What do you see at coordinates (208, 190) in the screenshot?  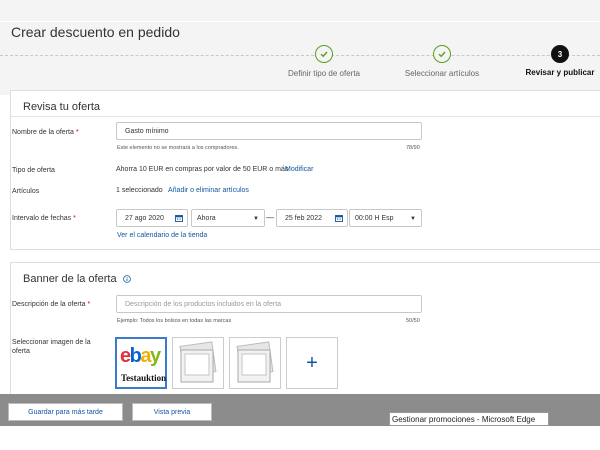 I see `add-remove-items-link: Añadir o eliminar artículos` at bounding box center [208, 190].